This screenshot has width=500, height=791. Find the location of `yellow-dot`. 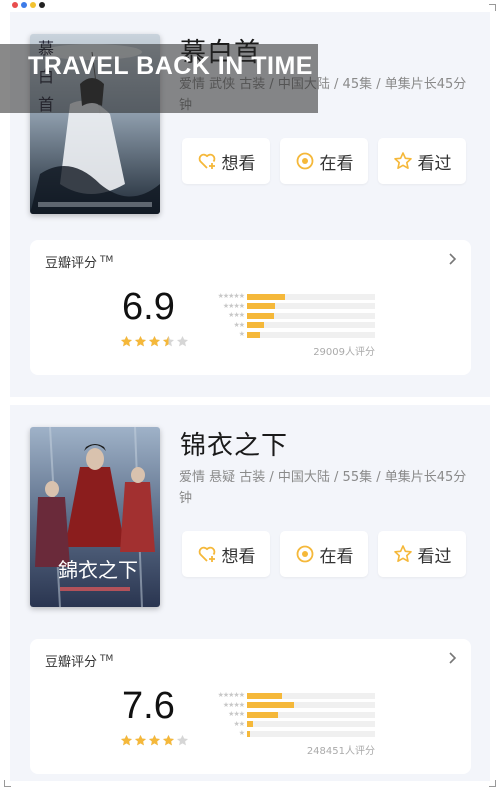

yellow-dot is located at coordinates (33, 5).